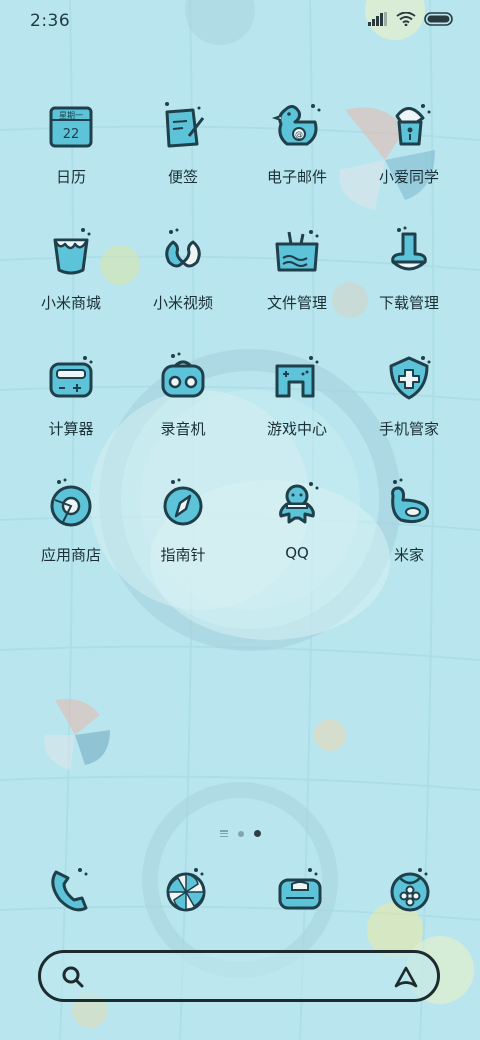  Describe the element at coordinates (50, 21) in the screenshot. I see `status-time: 2:36` at that location.